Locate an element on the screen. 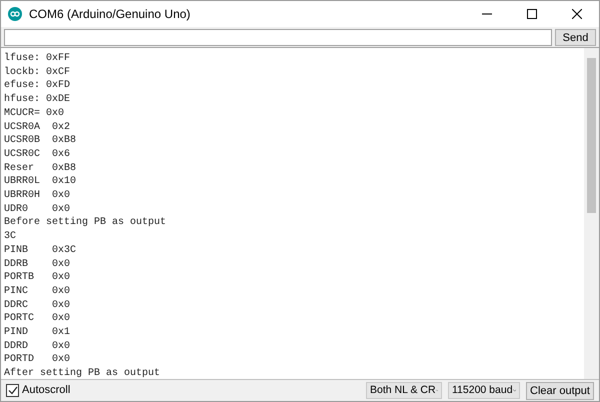  output-line: PIND 0x1 is located at coordinates (37, 333).